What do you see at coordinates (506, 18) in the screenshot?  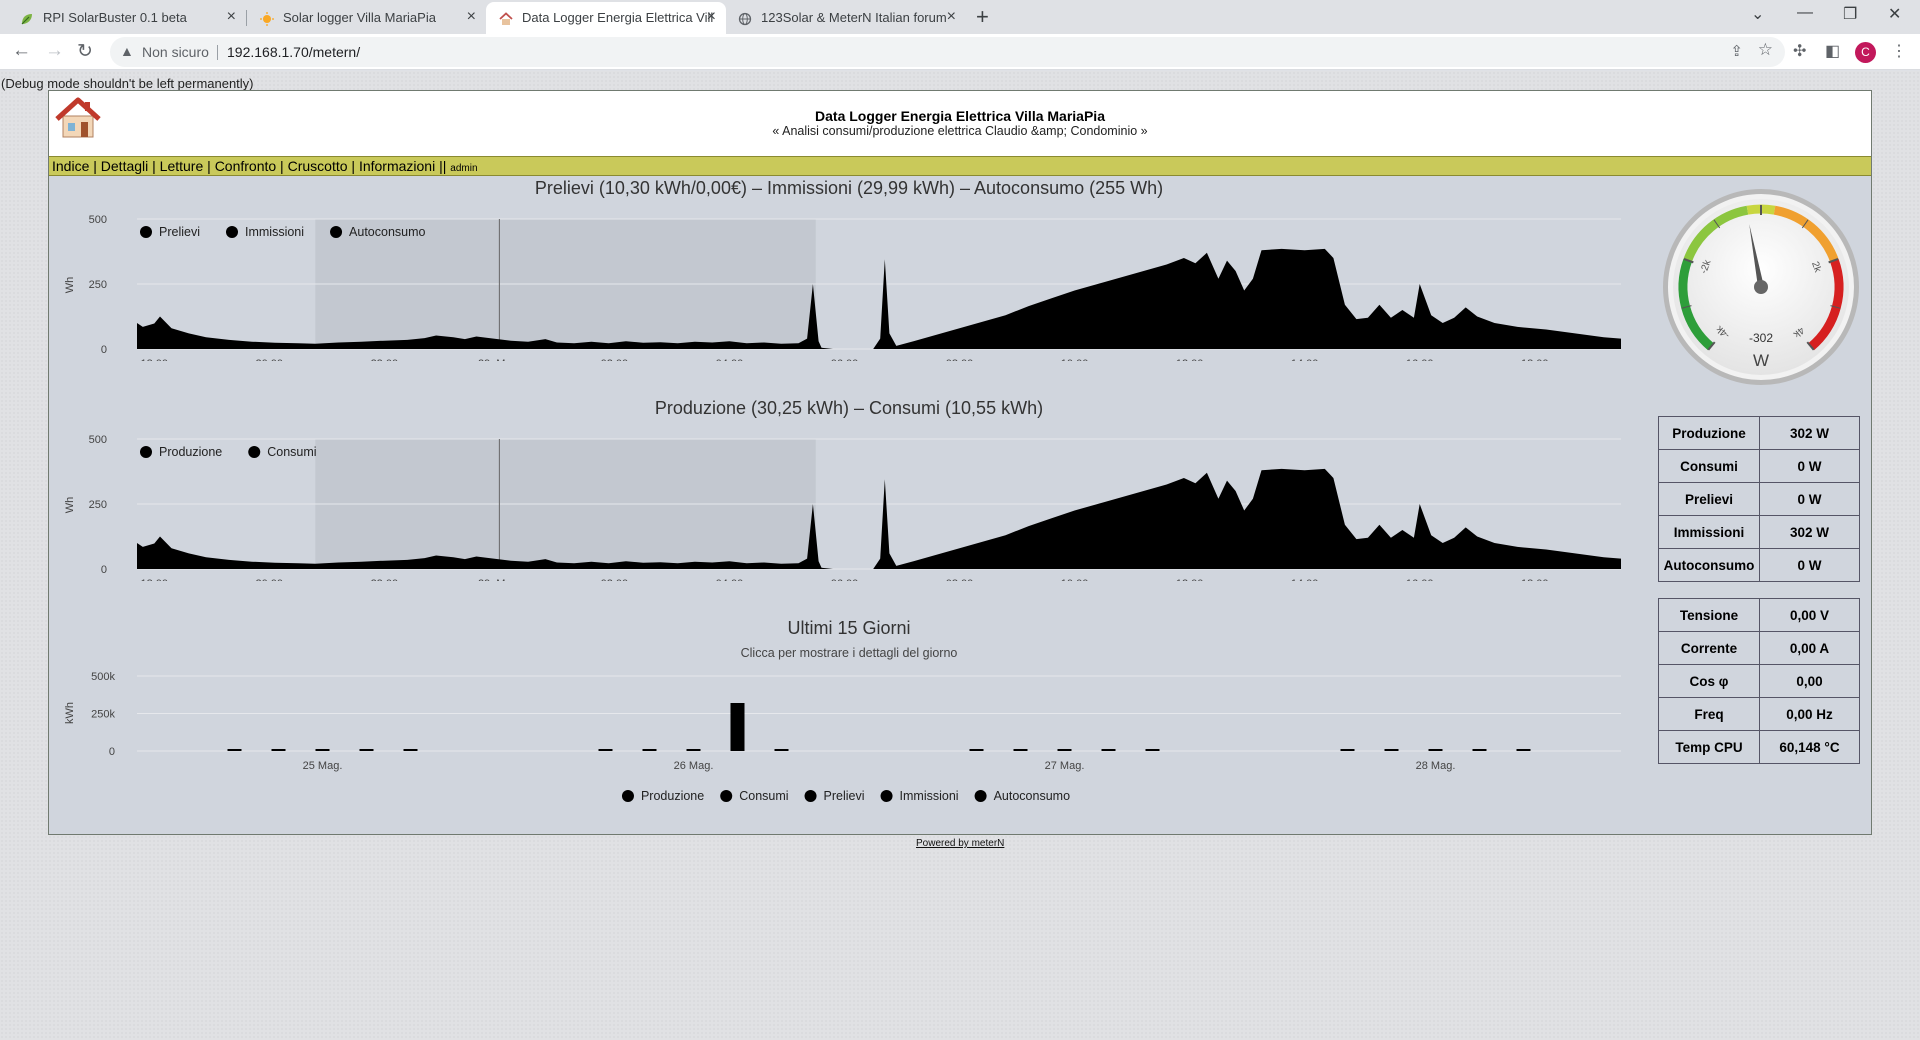 I see `house-favicon-icon` at bounding box center [506, 18].